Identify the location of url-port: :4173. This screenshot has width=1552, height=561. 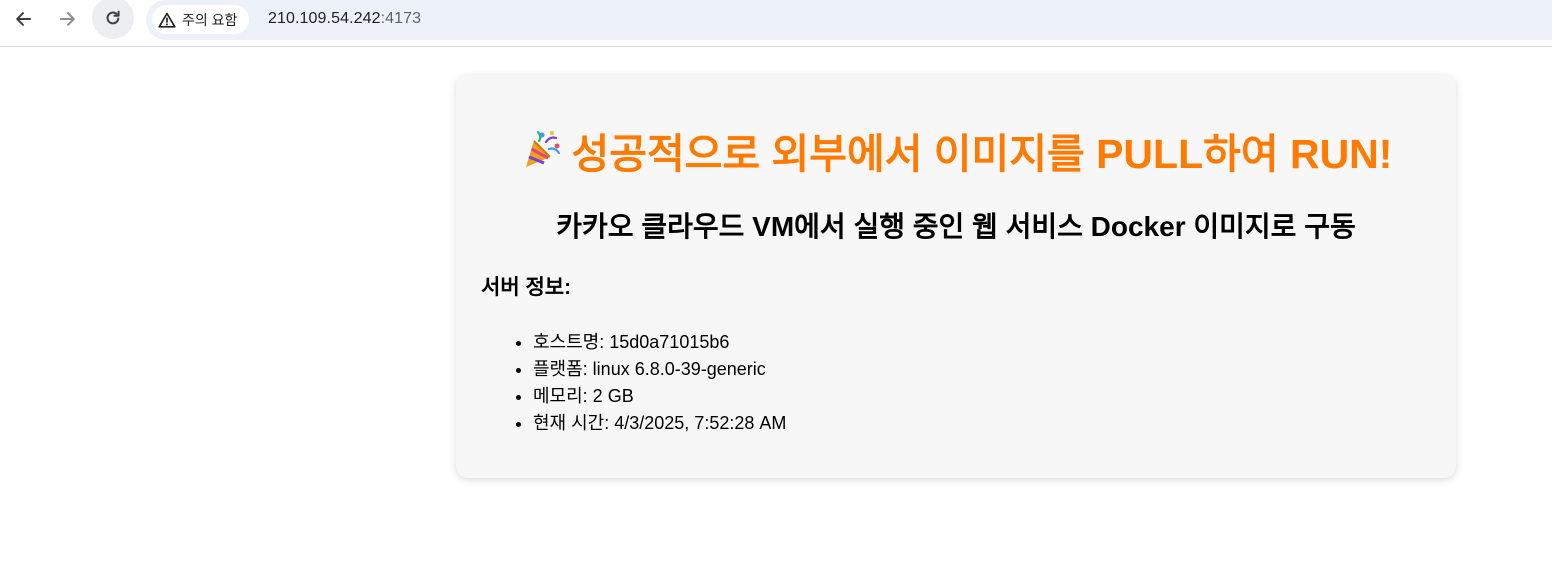
(401, 18).